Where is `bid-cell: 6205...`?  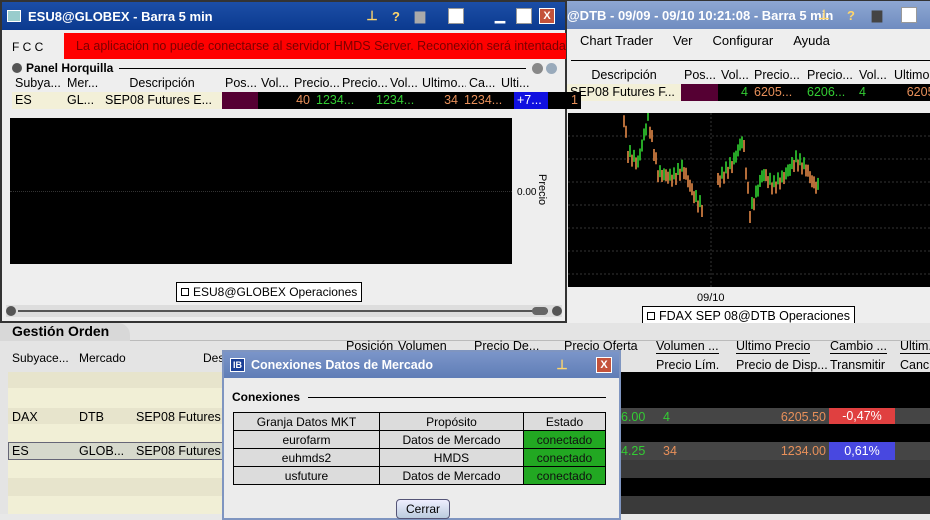
bid-cell: 6205... is located at coordinates (777, 92).